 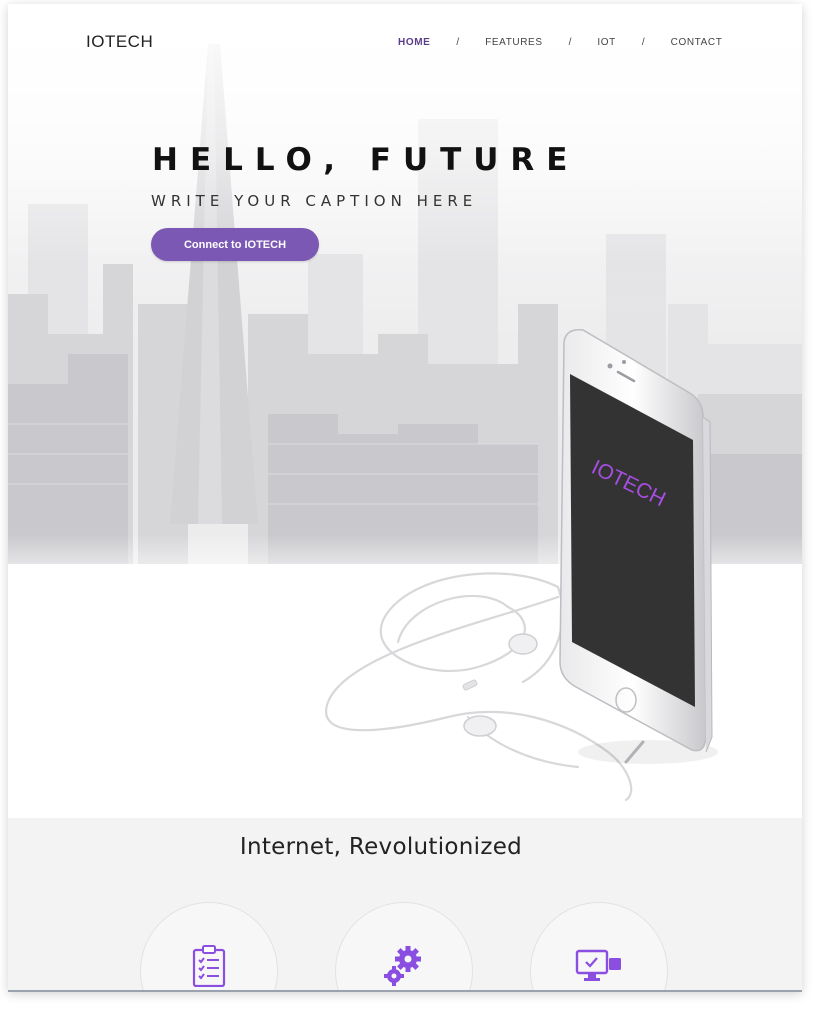 I want to click on feature-card-checklist, so click(x=209, y=947).